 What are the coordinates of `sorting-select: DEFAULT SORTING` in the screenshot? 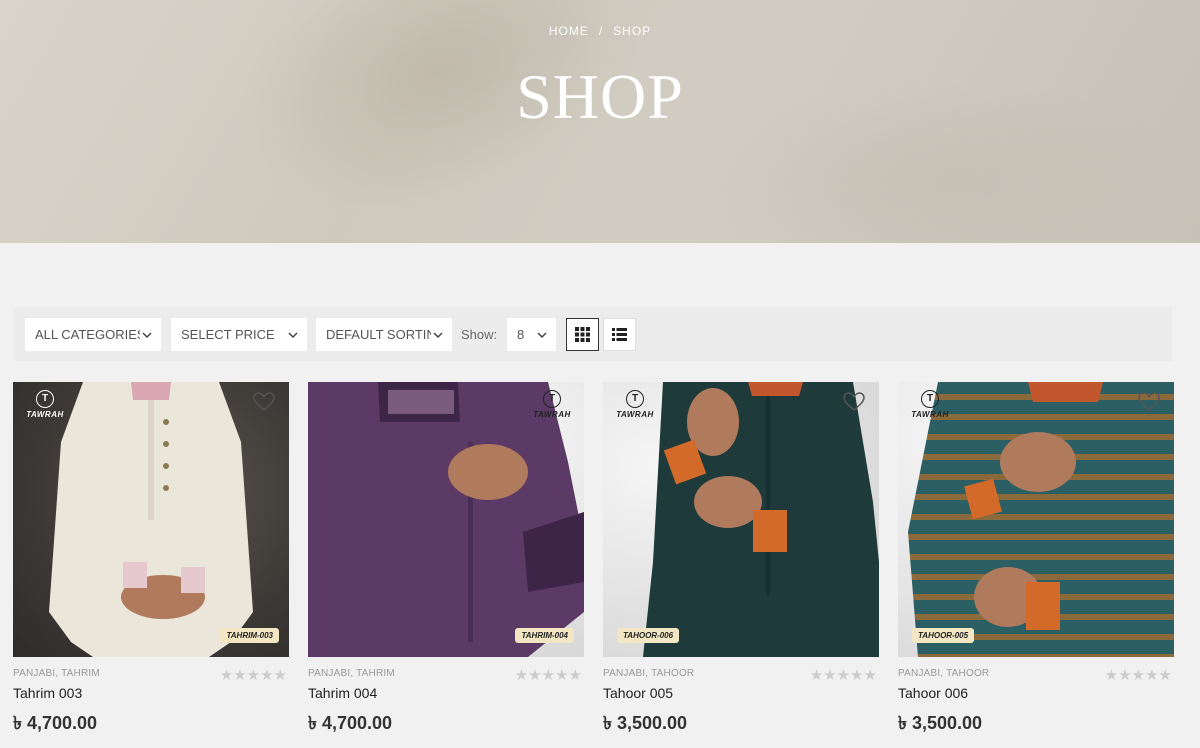 It's located at (384, 334).